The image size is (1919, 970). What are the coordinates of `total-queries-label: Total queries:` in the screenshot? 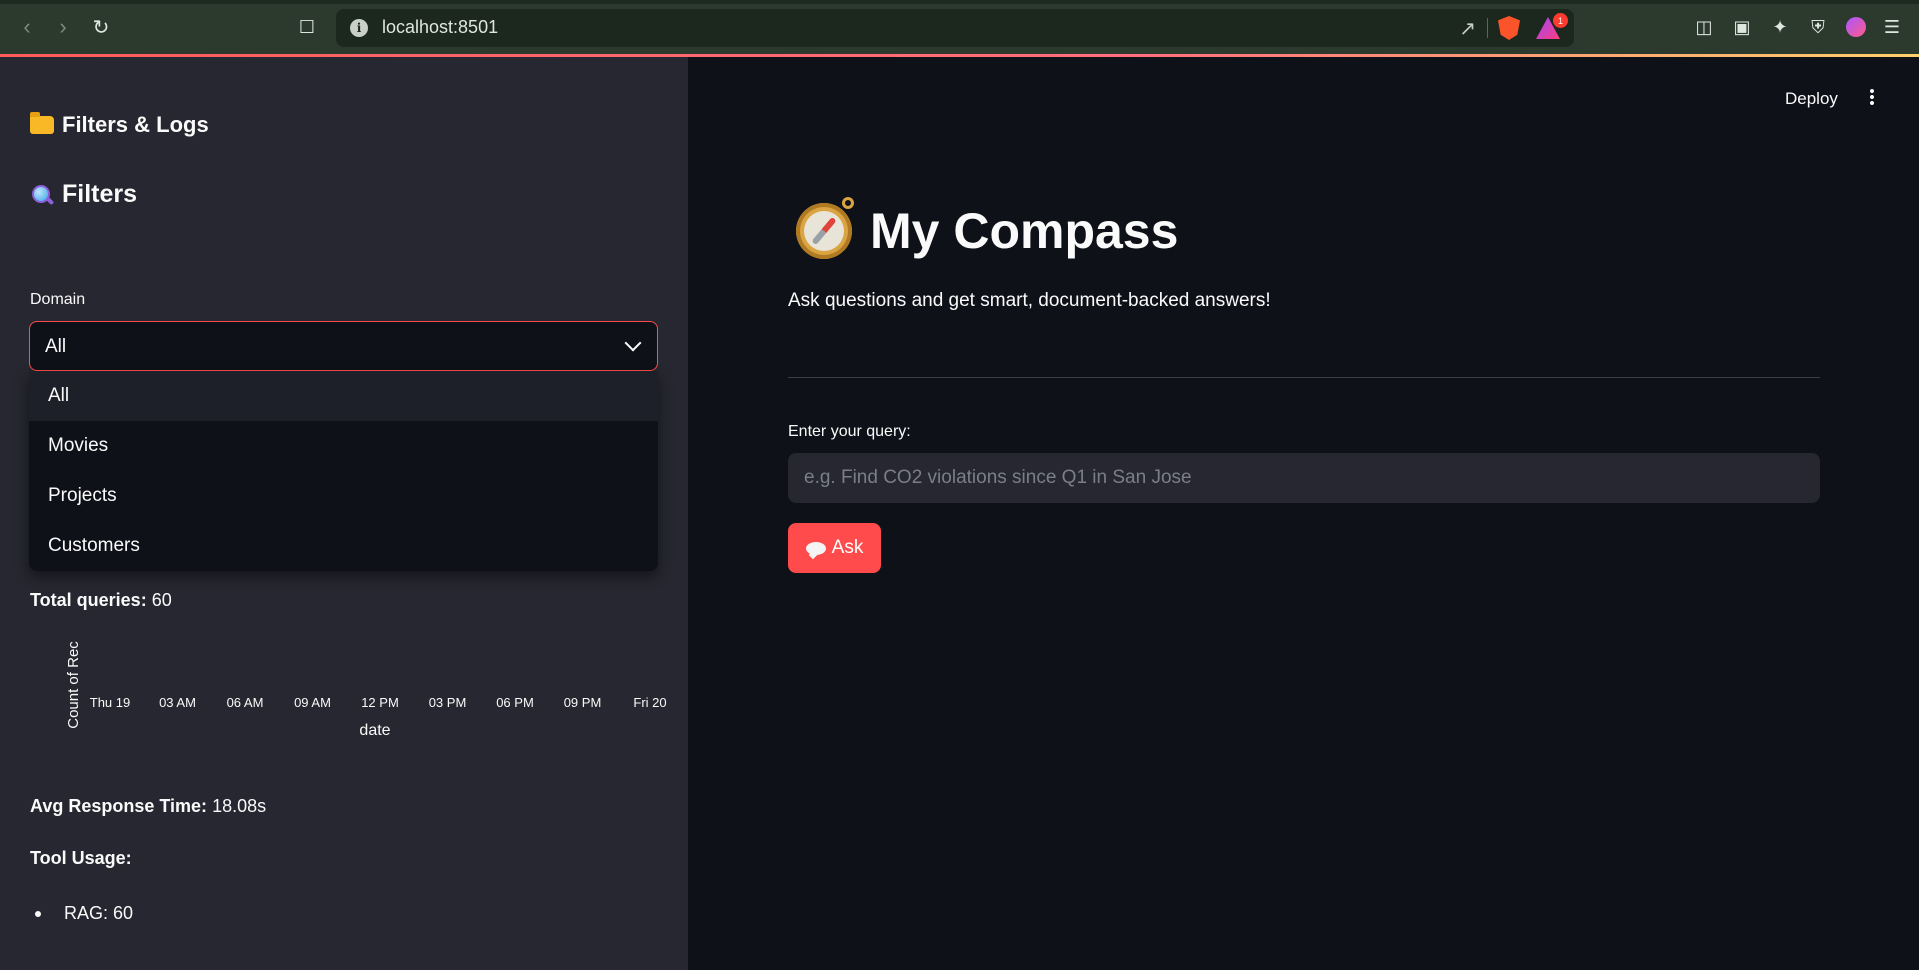 It's located at (88, 600).